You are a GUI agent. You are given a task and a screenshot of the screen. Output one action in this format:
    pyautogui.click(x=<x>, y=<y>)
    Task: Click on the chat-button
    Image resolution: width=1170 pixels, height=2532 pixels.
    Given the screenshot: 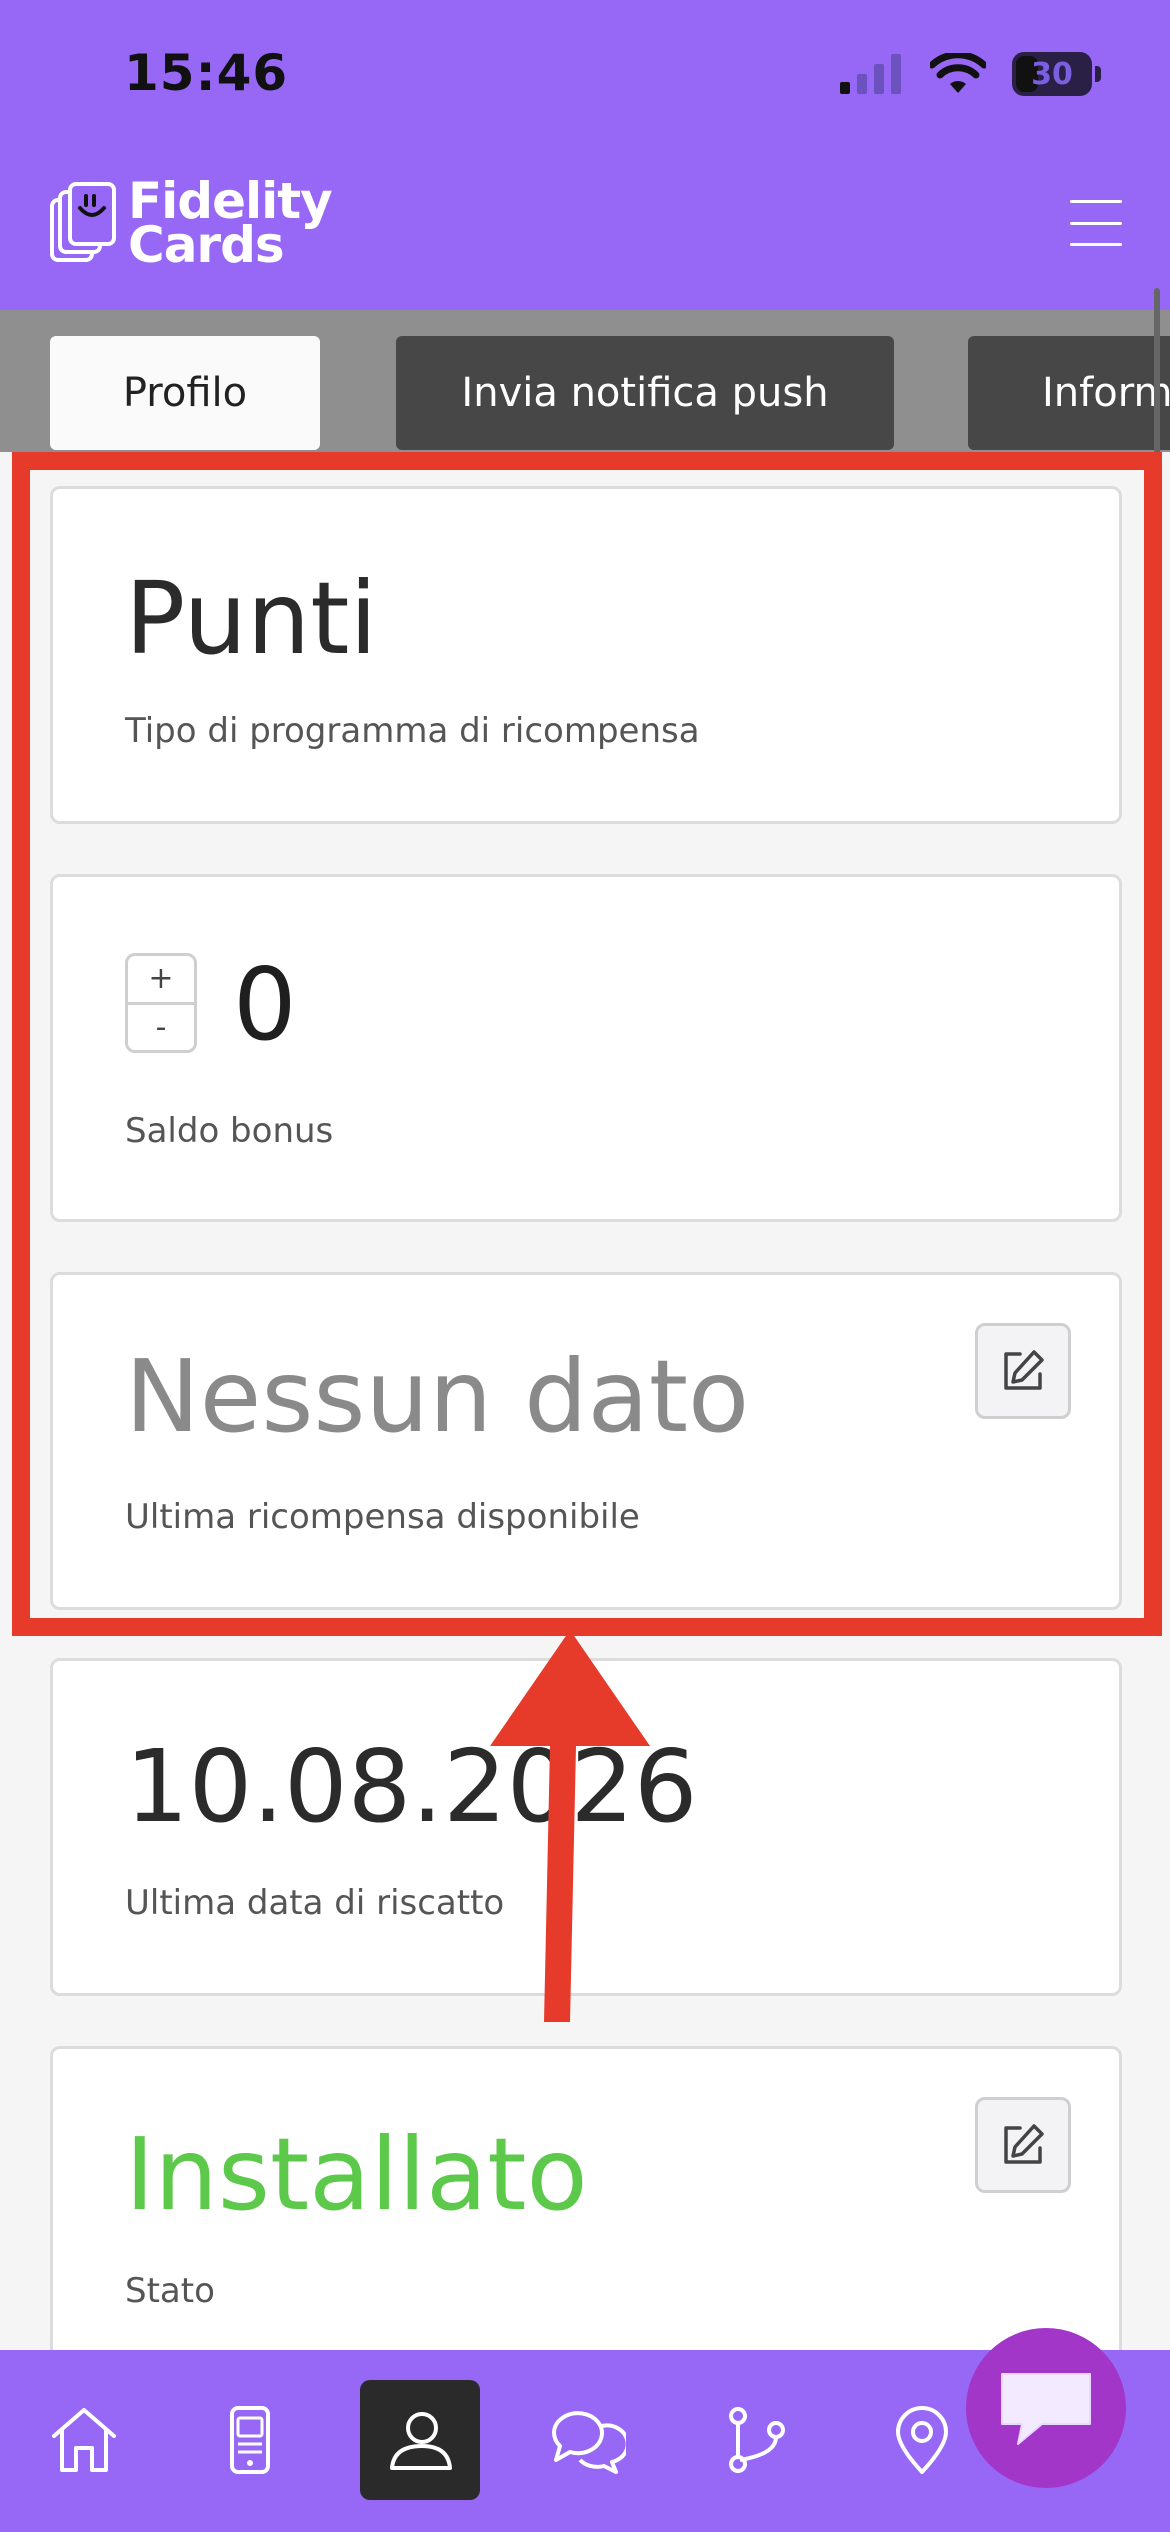 What is the action you would take?
    pyautogui.click(x=1046, y=2408)
    